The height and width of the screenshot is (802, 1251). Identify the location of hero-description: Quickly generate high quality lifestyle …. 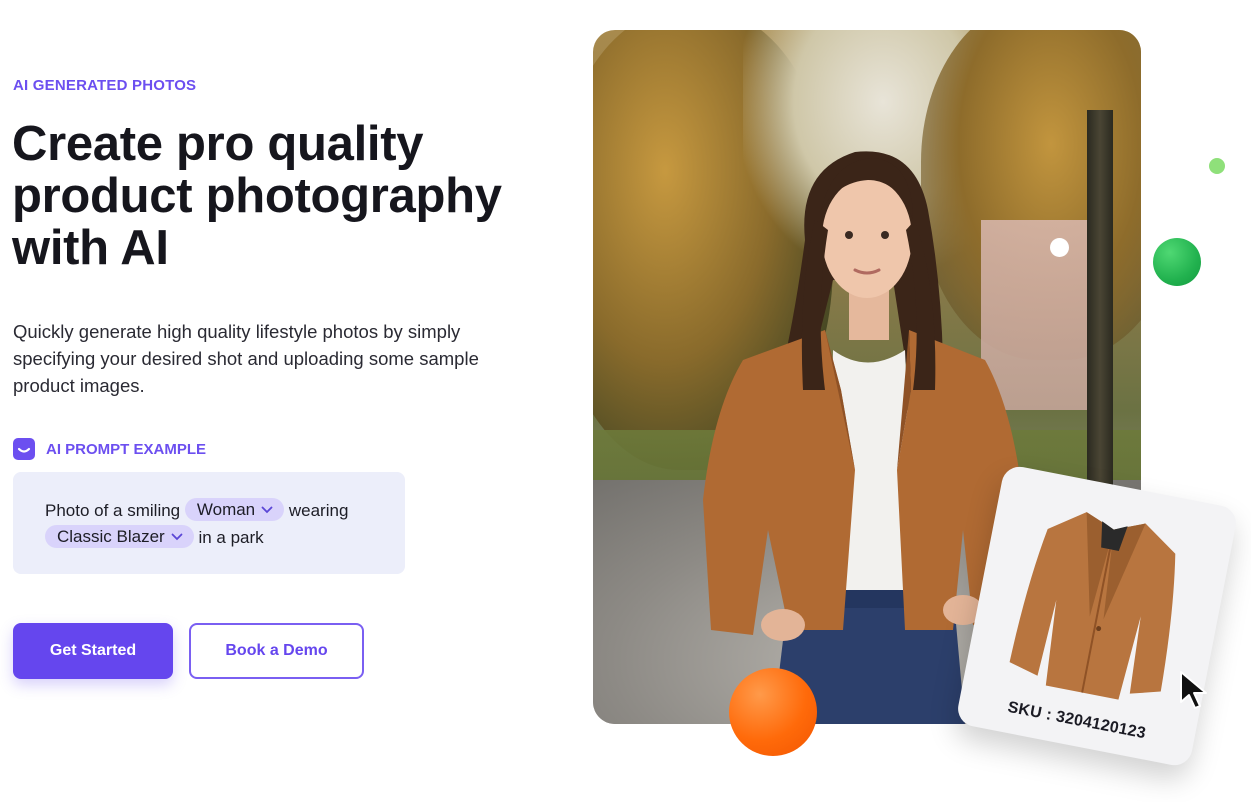
(246, 358).